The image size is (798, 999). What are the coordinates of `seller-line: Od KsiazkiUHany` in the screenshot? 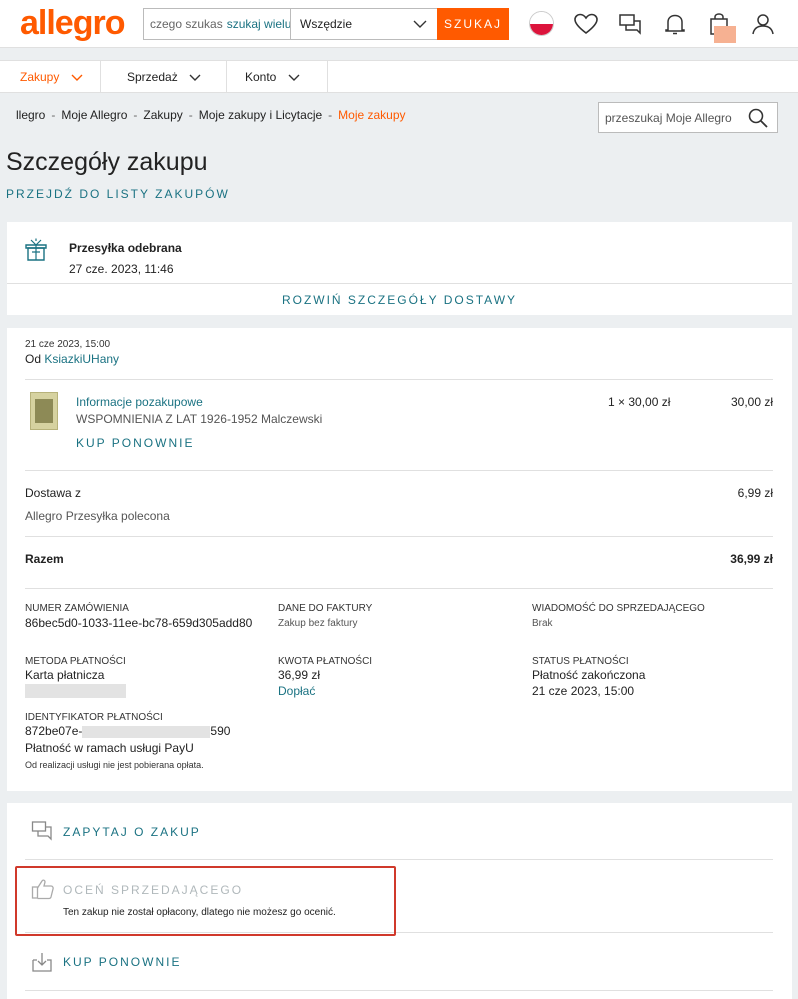 It's located at (72, 359).